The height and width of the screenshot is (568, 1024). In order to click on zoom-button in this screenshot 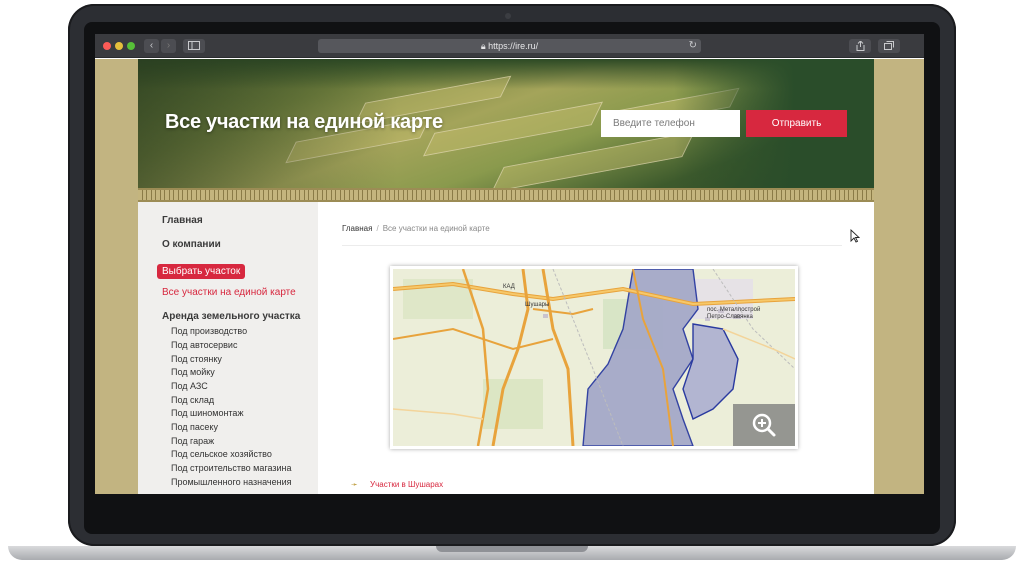, I will do `click(764, 425)`.